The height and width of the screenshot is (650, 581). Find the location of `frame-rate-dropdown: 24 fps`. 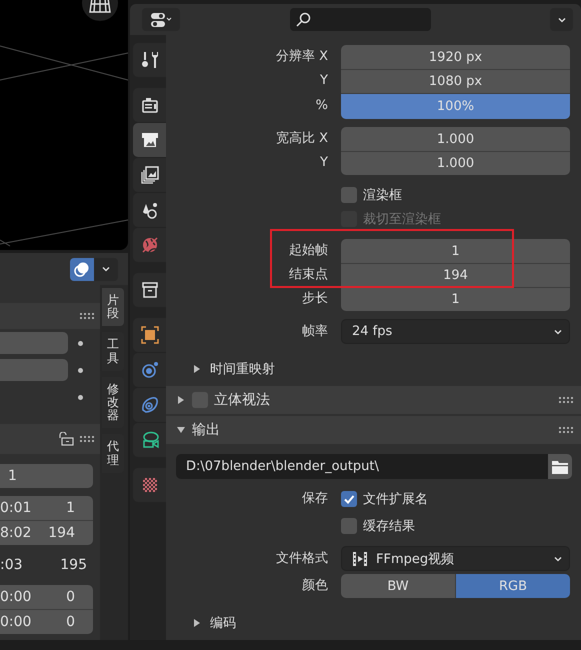

frame-rate-dropdown: 24 fps is located at coordinates (455, 331).